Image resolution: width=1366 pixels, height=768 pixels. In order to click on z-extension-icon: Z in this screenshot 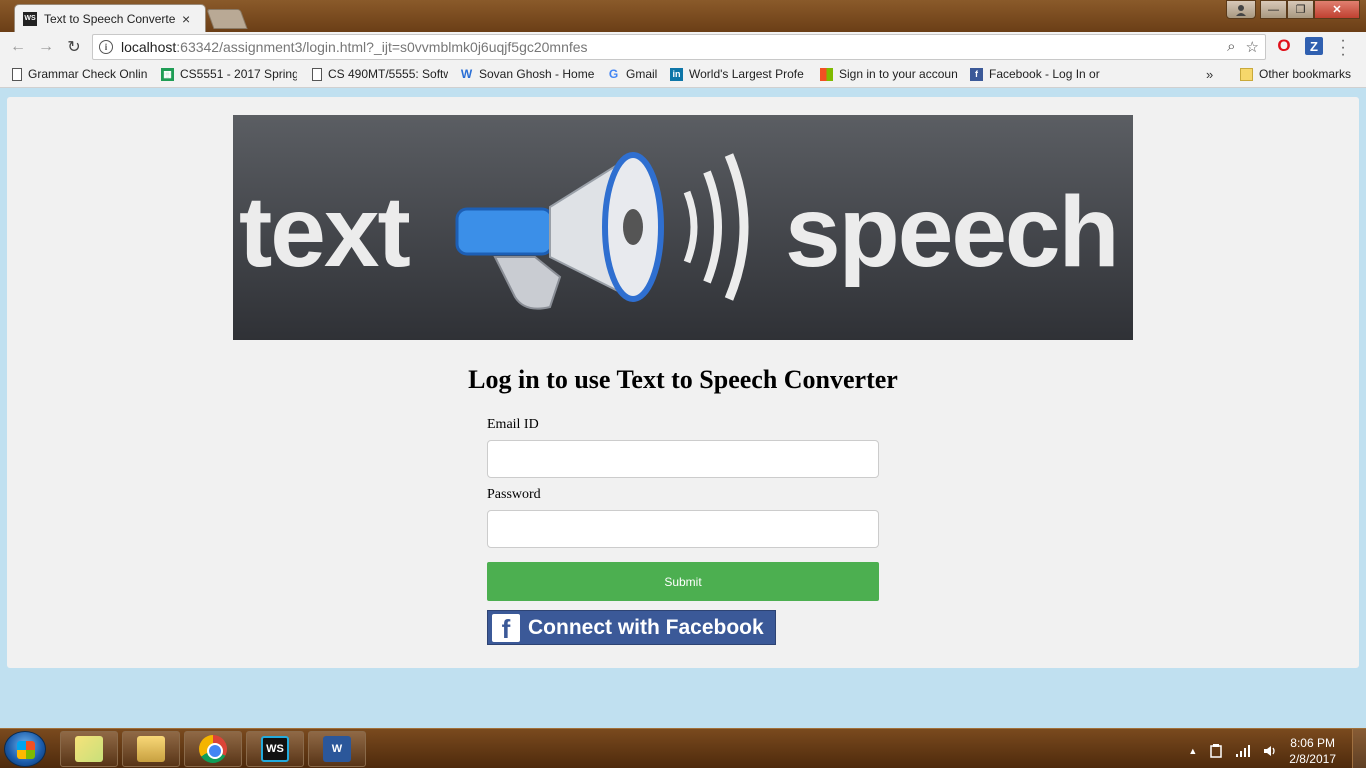, I will do `click(1314, 46)`.